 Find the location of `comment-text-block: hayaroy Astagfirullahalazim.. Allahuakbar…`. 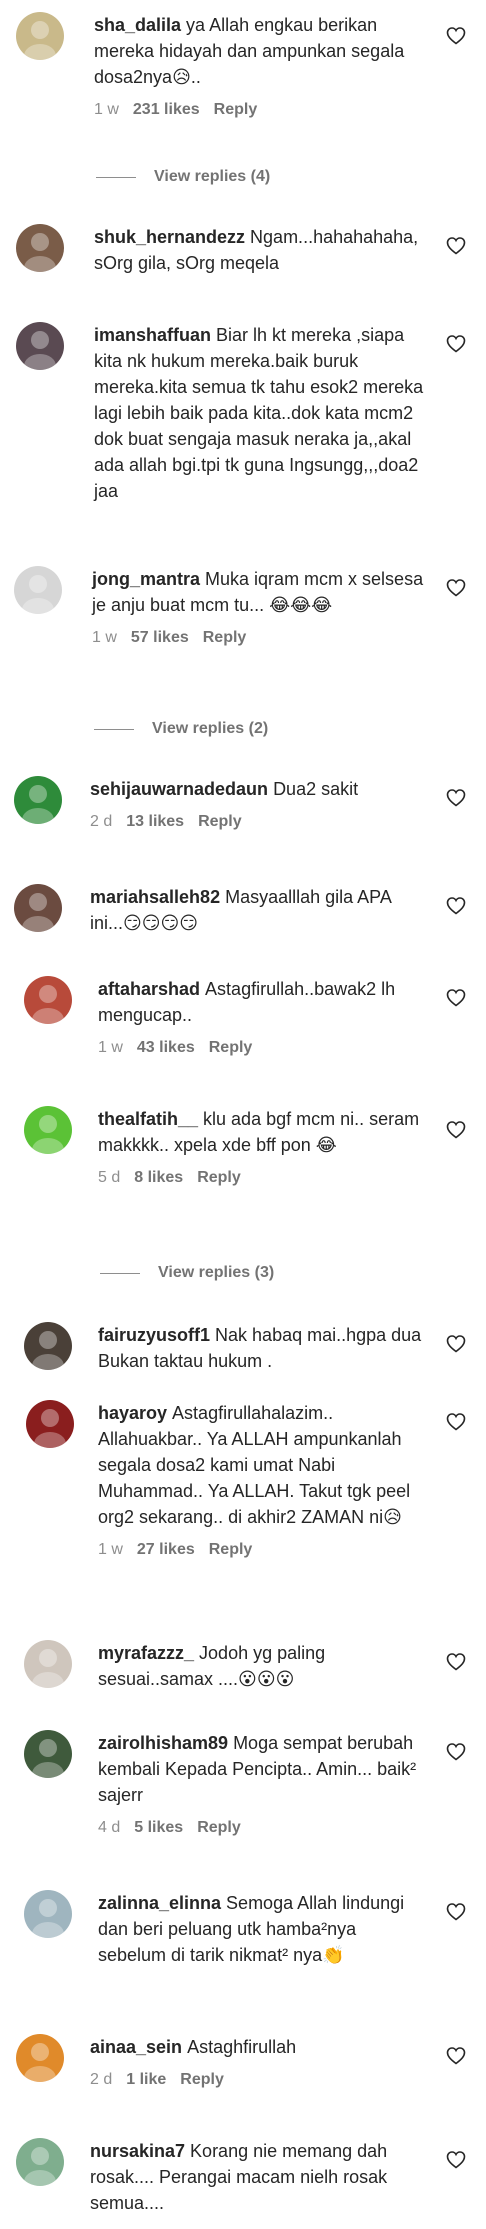

comment-text-block: hayaroy Astagfirullahalazim.. Allahuakbar… is located at coordinates (263, 1465).